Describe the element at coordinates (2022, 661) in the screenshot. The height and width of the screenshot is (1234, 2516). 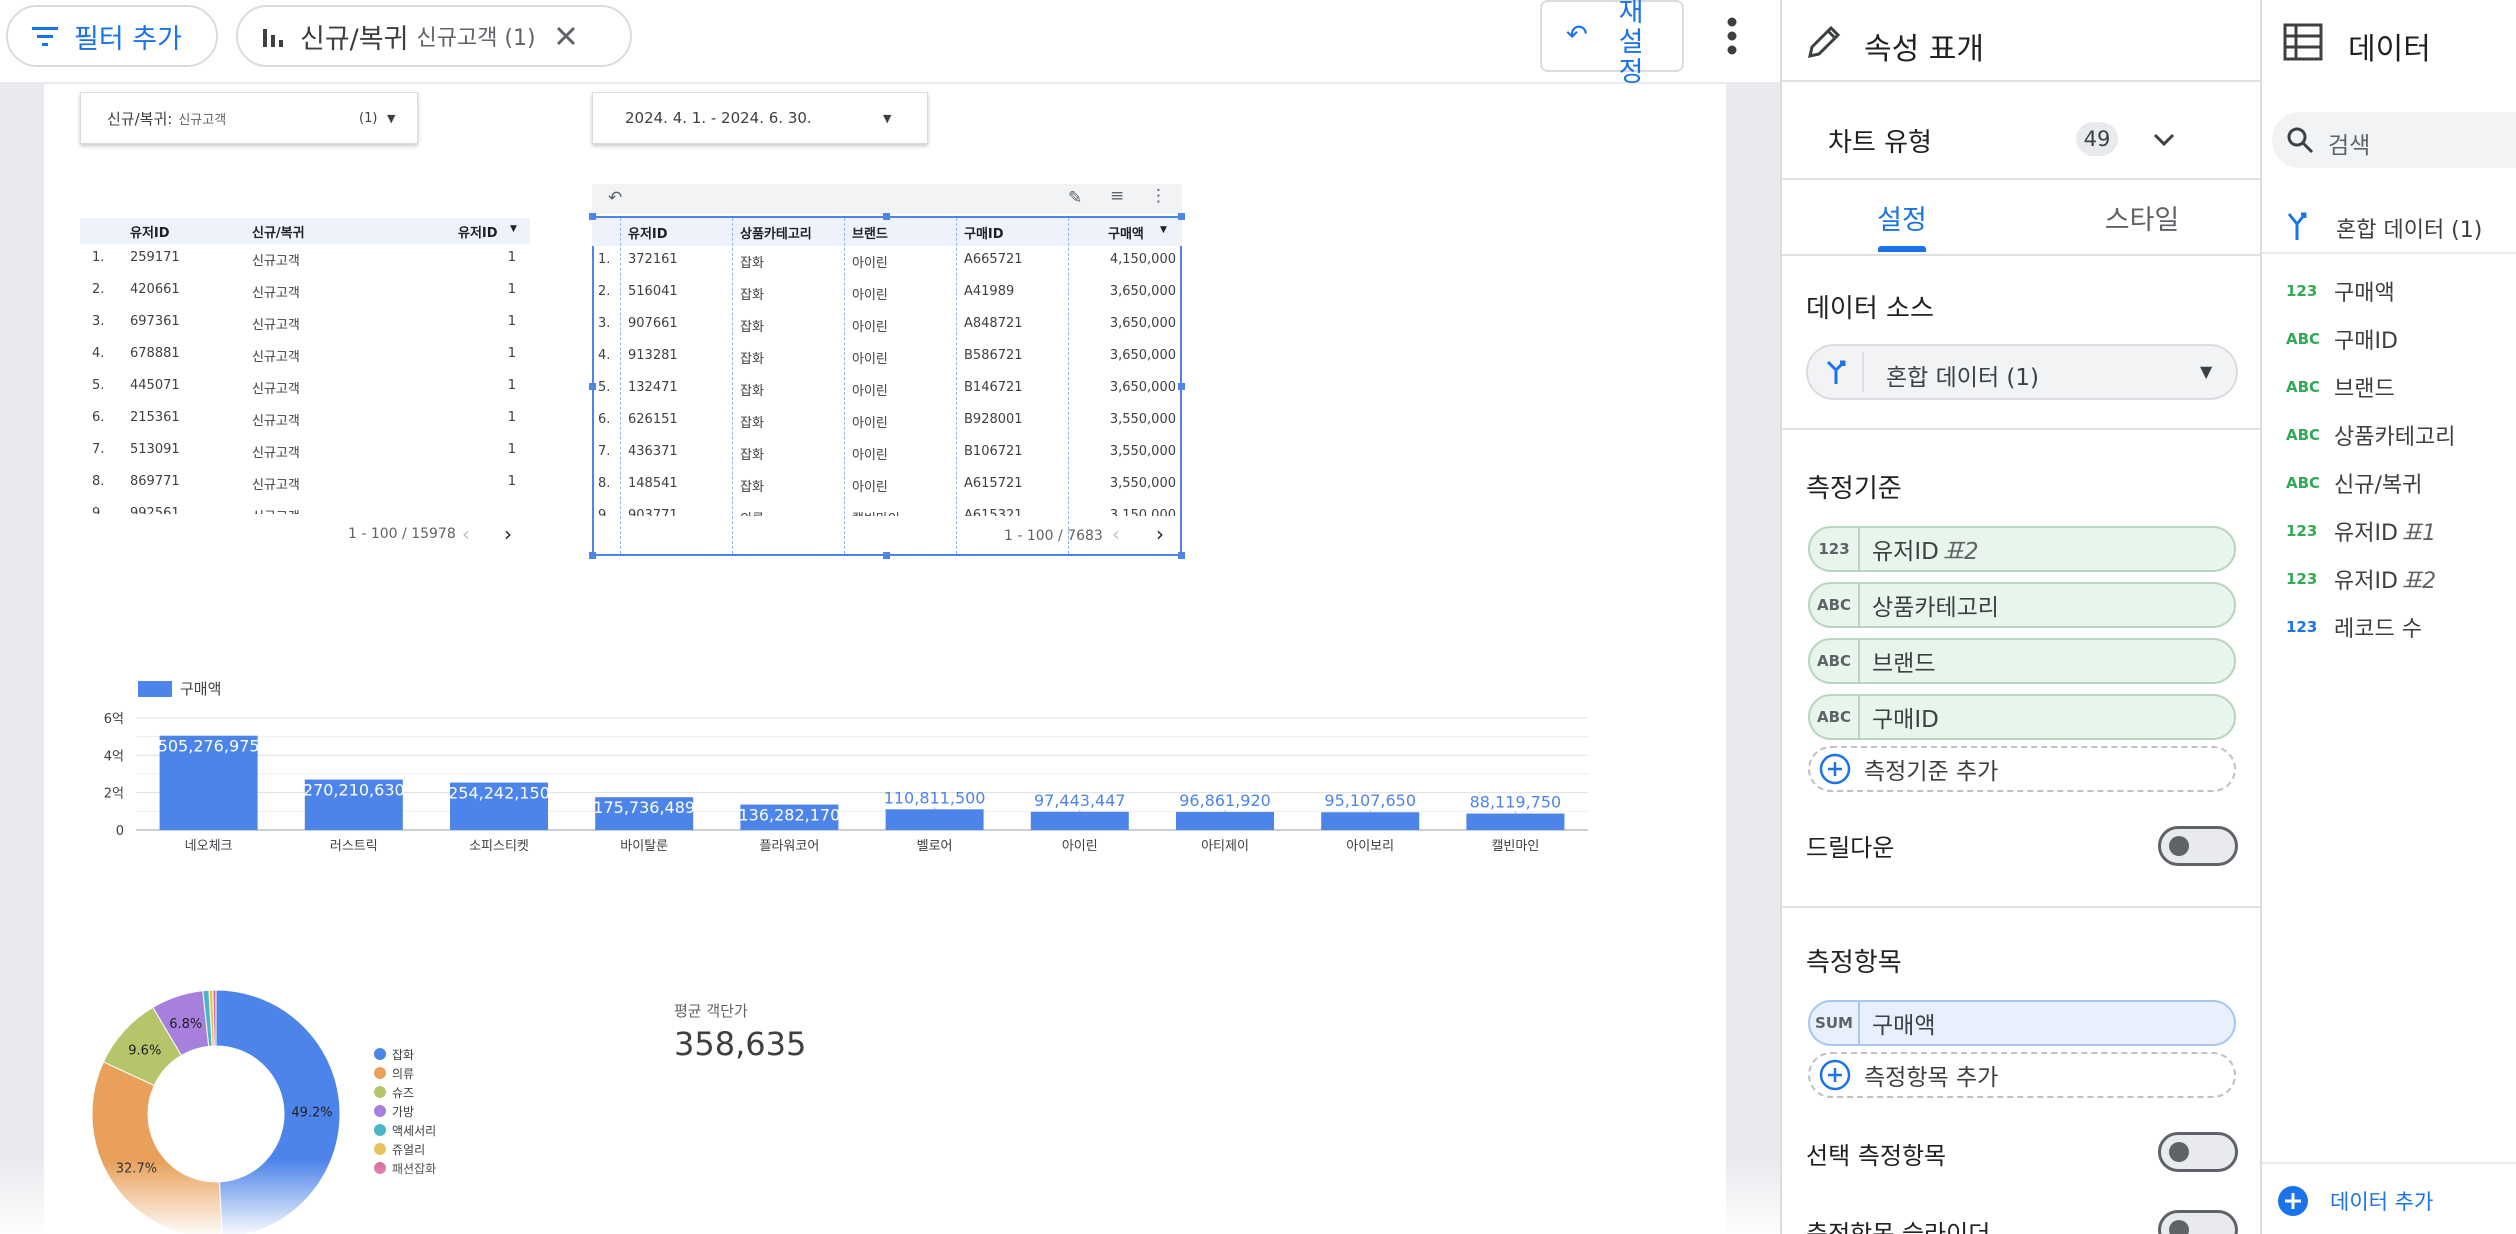
I see `dimension-chip-brand: ABC 브랜드` at that location.